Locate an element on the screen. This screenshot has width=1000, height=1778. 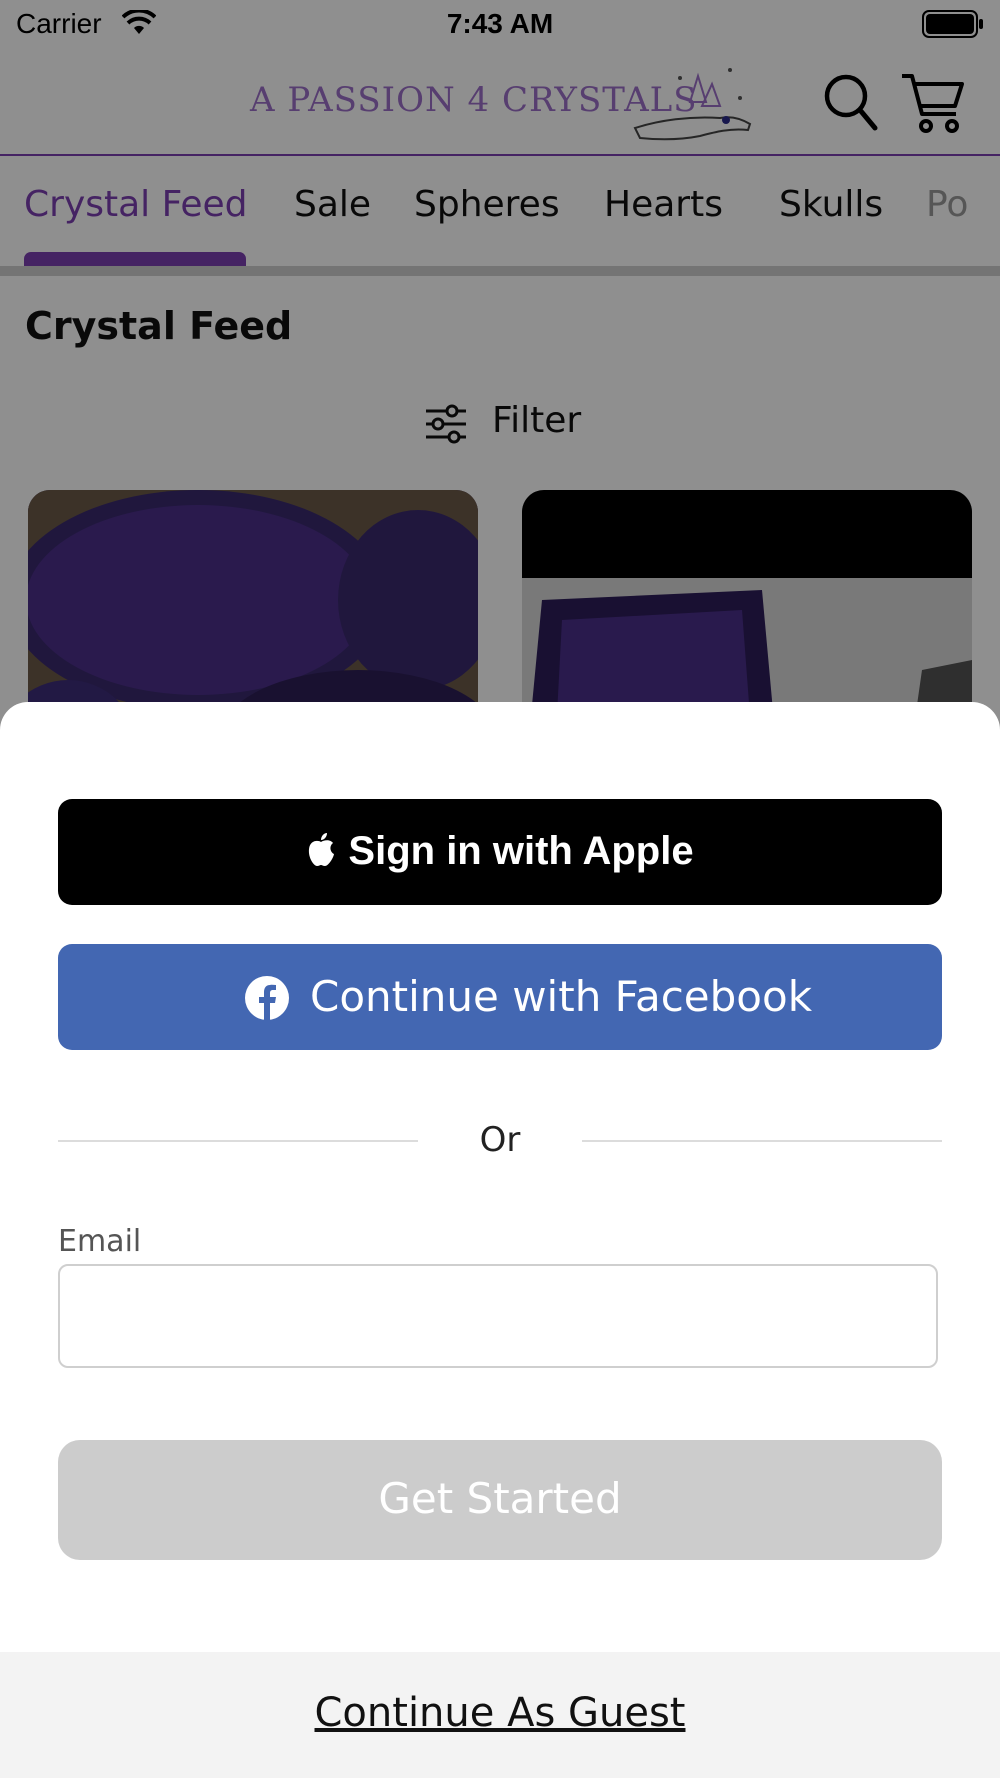
divider-right is located at coordinates (762, 1141).